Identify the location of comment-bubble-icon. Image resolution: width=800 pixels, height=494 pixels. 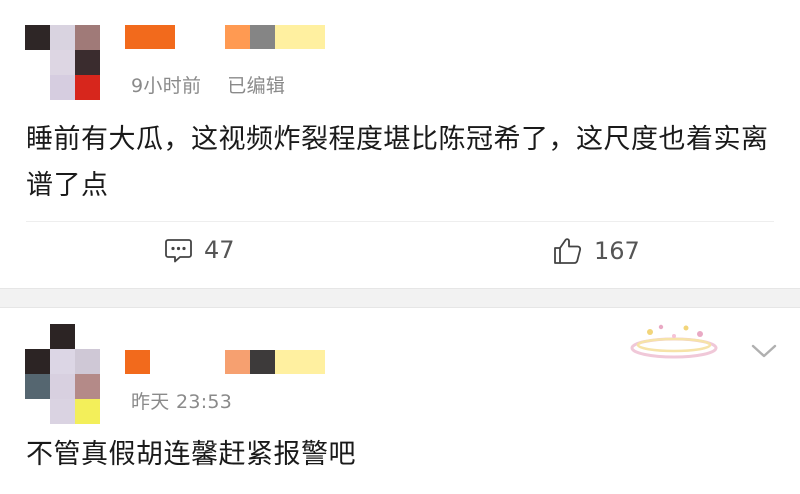
(178, 250).